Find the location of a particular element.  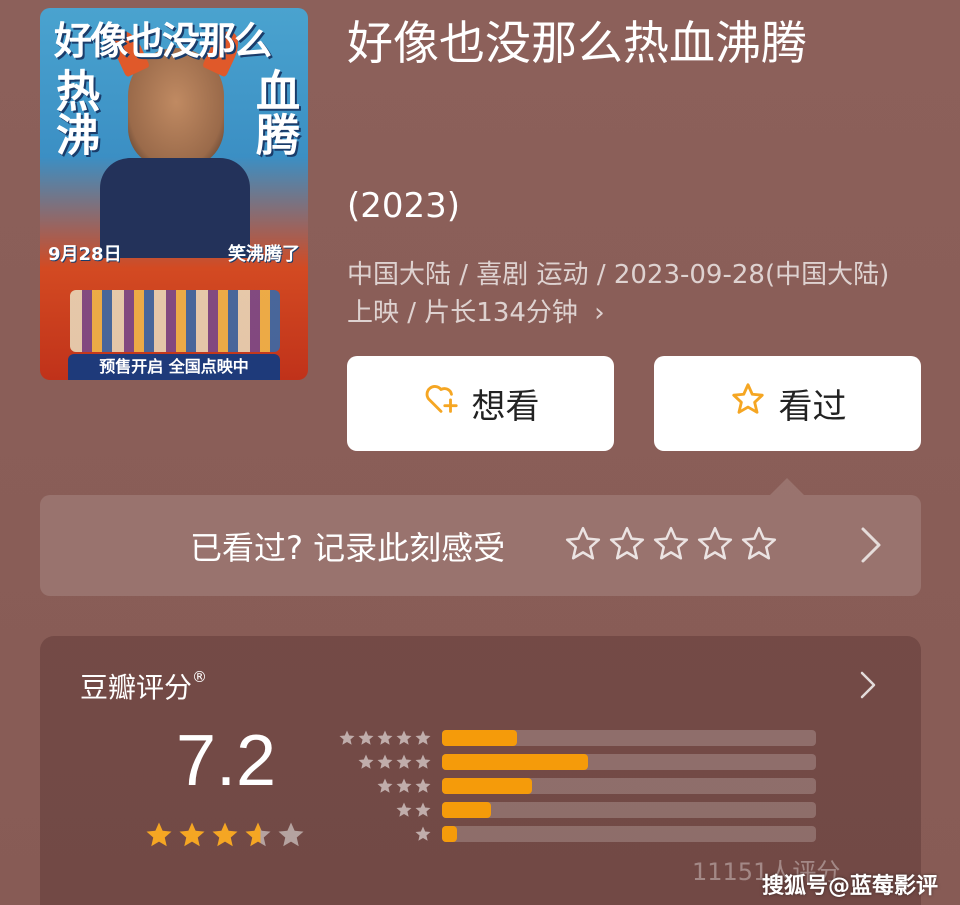

poster-title-left: 热沸 is located at coordinates (73, 112).